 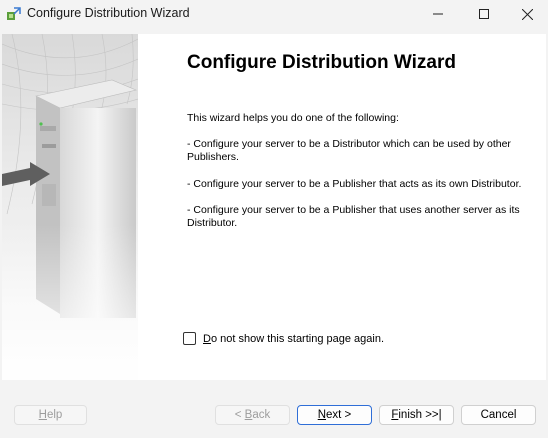 What do you see at coordinates (189, 338) in the screenshot?
I see `skip-start-page-checkbox` at bounding box center [189, 338].